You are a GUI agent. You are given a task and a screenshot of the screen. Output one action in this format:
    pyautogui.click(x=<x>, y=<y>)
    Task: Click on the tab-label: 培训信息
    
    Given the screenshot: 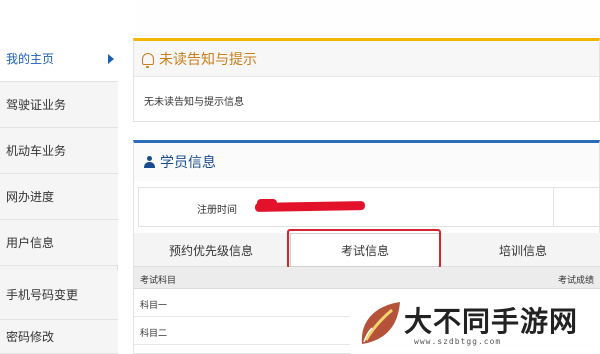 What is the action you would take?
    pyautogui.click(x=522, y=250)
    